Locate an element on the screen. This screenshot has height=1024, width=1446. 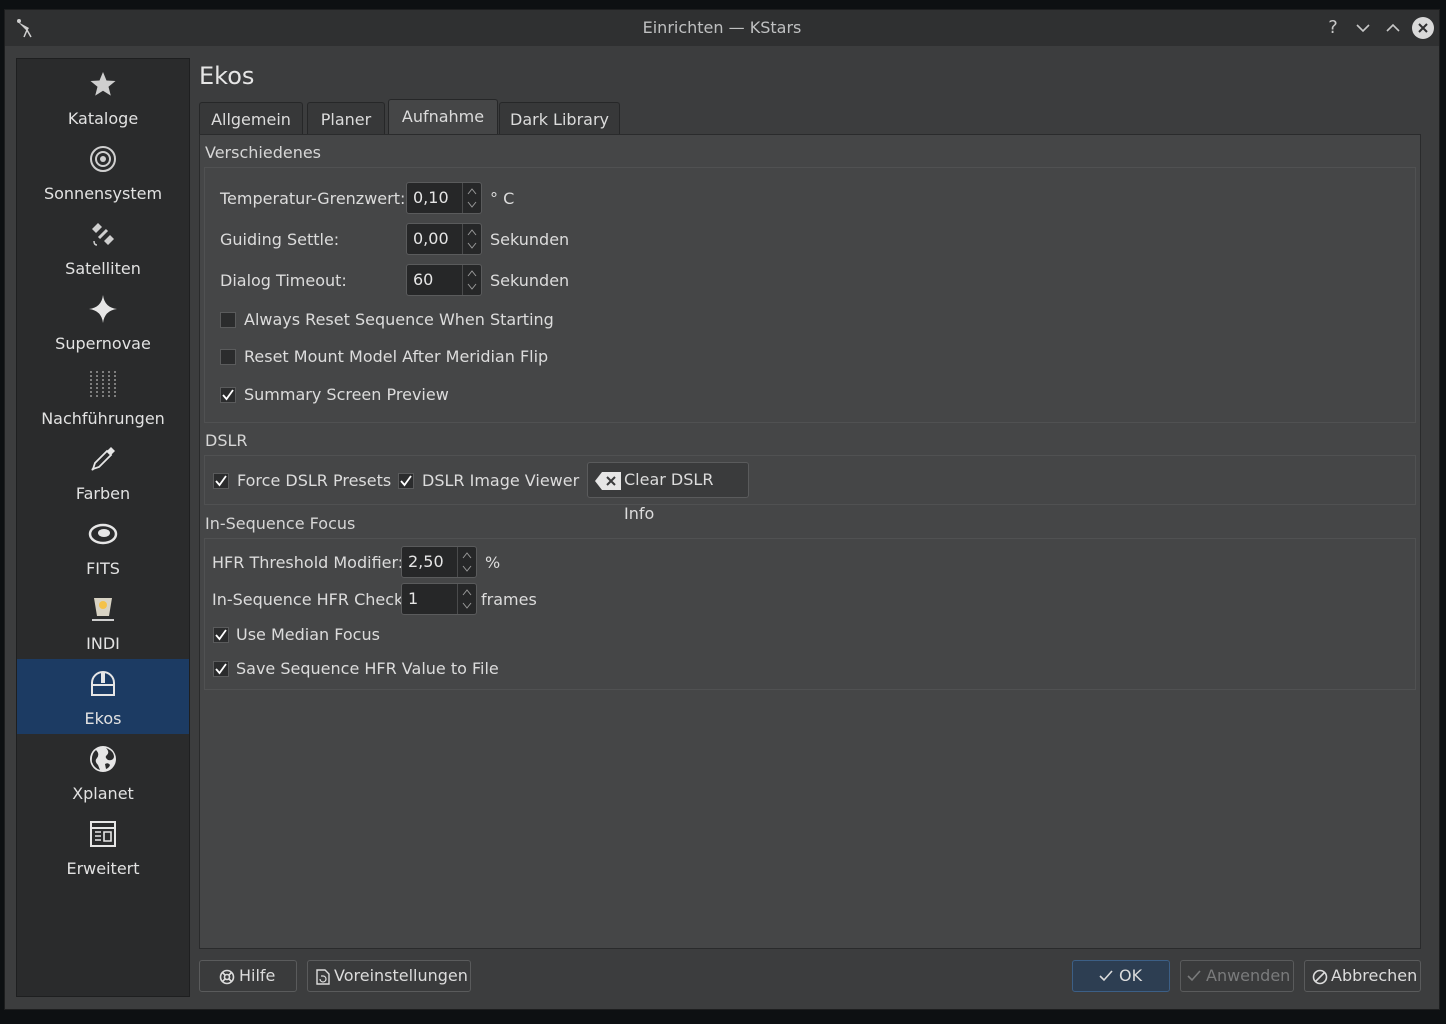
tab-dark-library: Dark Library is located at coordinates (559, 118).